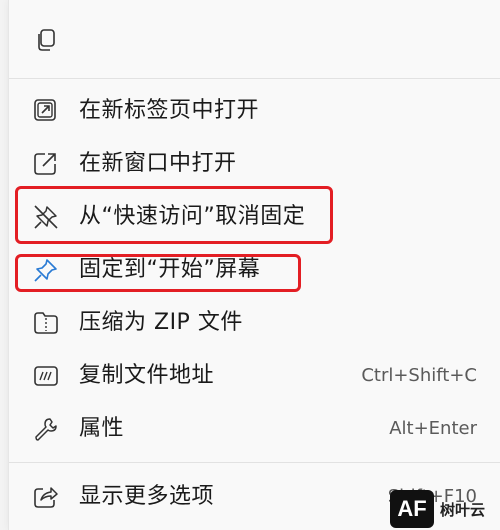 The image size is (500, 530). Describe the element at coordinates (46, 40) in the screenshot. I see `copy-icon` at that location.